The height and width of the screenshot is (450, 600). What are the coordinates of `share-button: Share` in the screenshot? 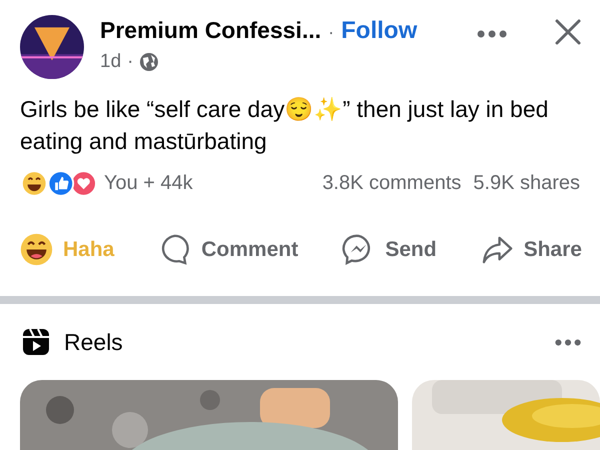 It's located at (531, 249).